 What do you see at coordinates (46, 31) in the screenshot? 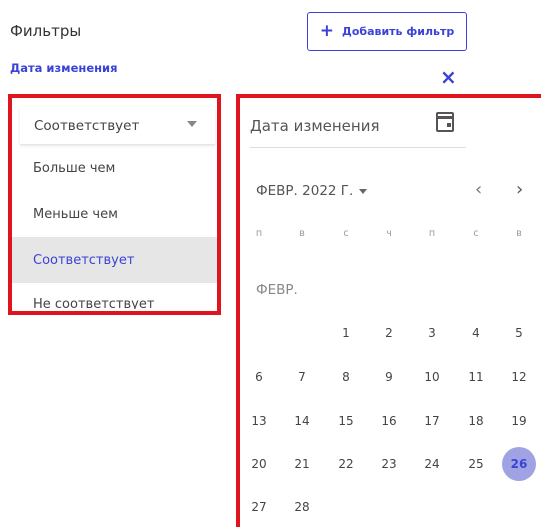
I see `filters-title: Фильтры` at bounding box center [46, 31].